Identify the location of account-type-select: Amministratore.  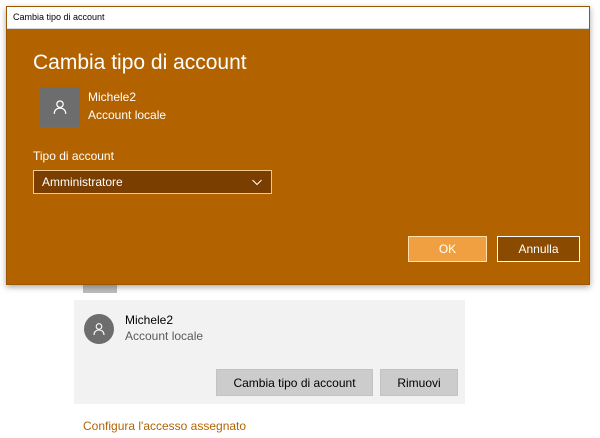
(152, 182).